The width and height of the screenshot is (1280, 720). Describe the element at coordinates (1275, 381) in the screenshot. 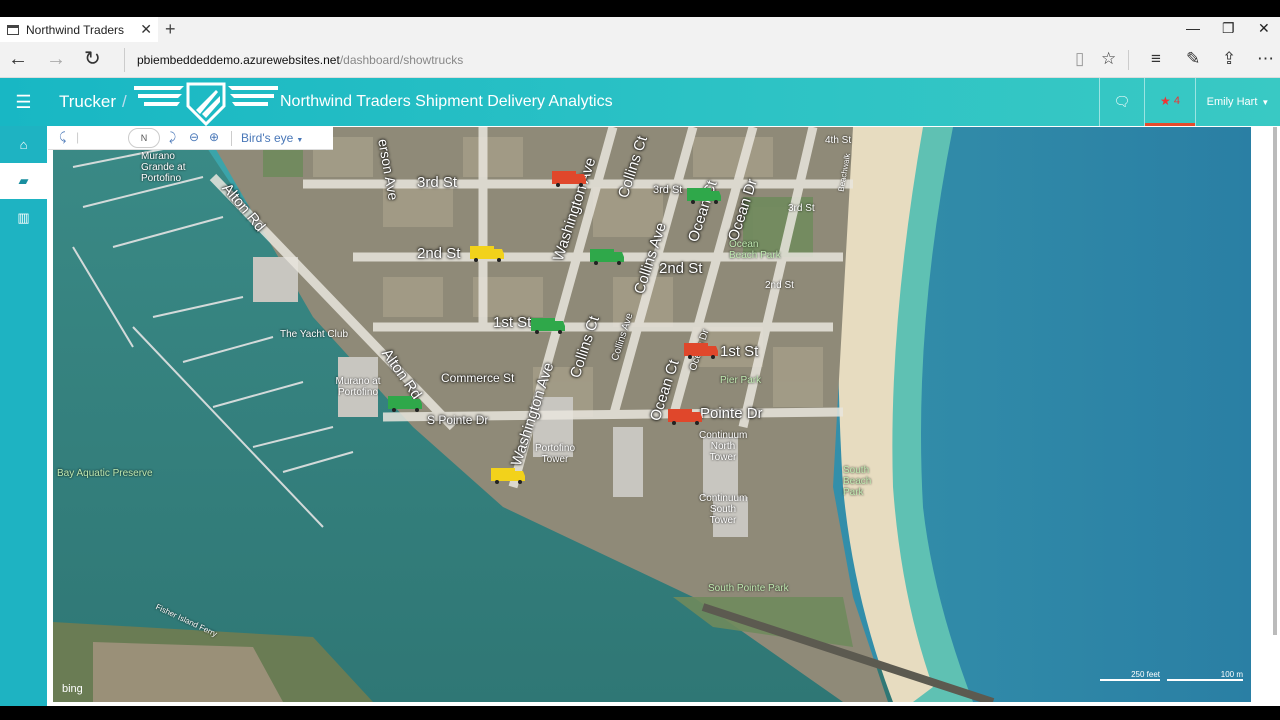

I see `scrollbar` at that location.